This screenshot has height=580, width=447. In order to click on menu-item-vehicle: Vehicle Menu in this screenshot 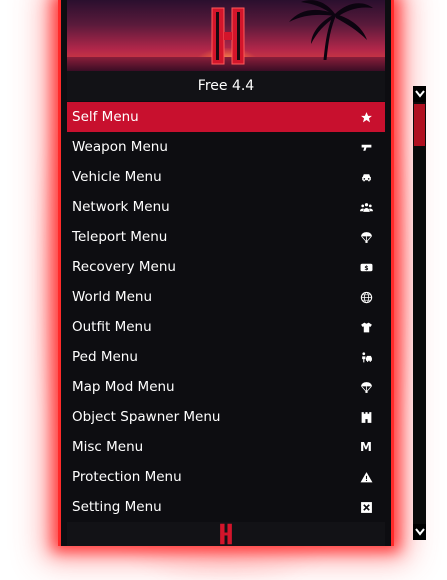, I will do `click(226, 177)`.